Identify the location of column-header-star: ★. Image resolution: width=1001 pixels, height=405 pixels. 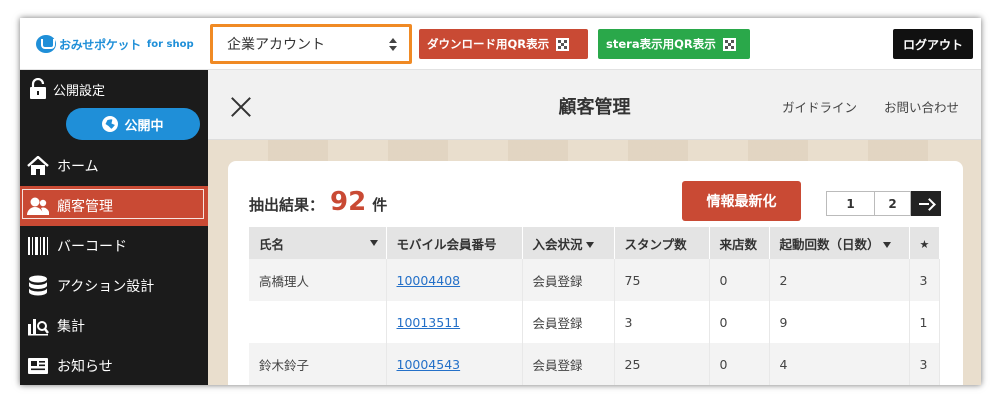
(925, 243).